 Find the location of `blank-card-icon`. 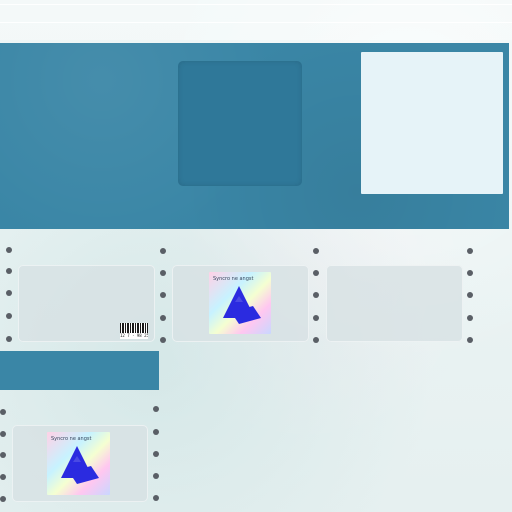

blank-card-icon is located at coordinates (432, 123).